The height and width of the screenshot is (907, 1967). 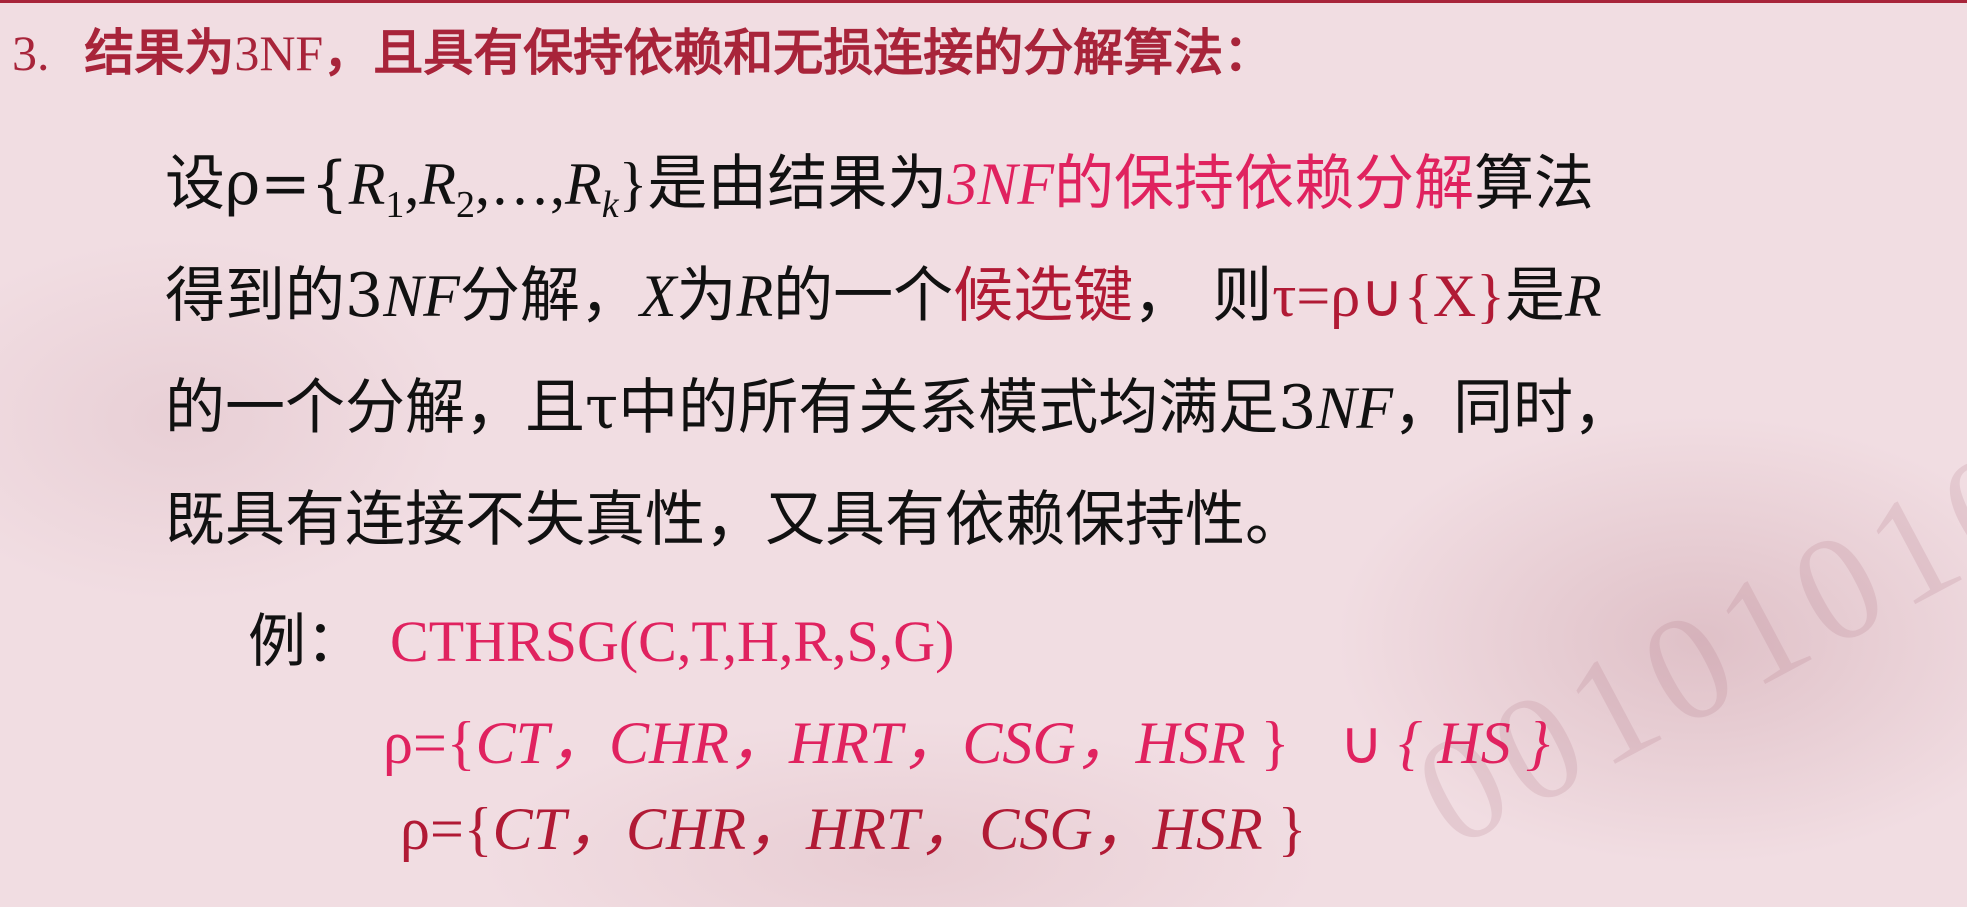 I want to click on rho-decomposition-final: ρ={CT，CHR，HRT，CSG，HSR }, so click(x=853, y=829).